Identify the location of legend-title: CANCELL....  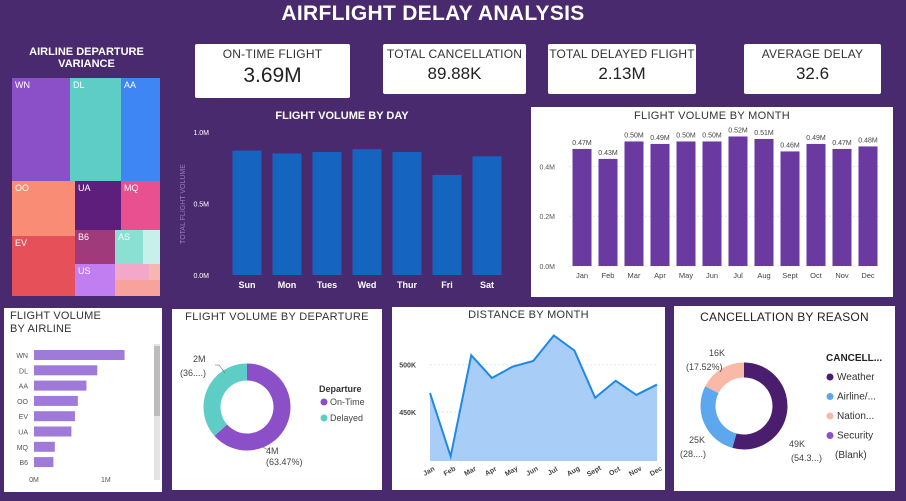
(854, 358).